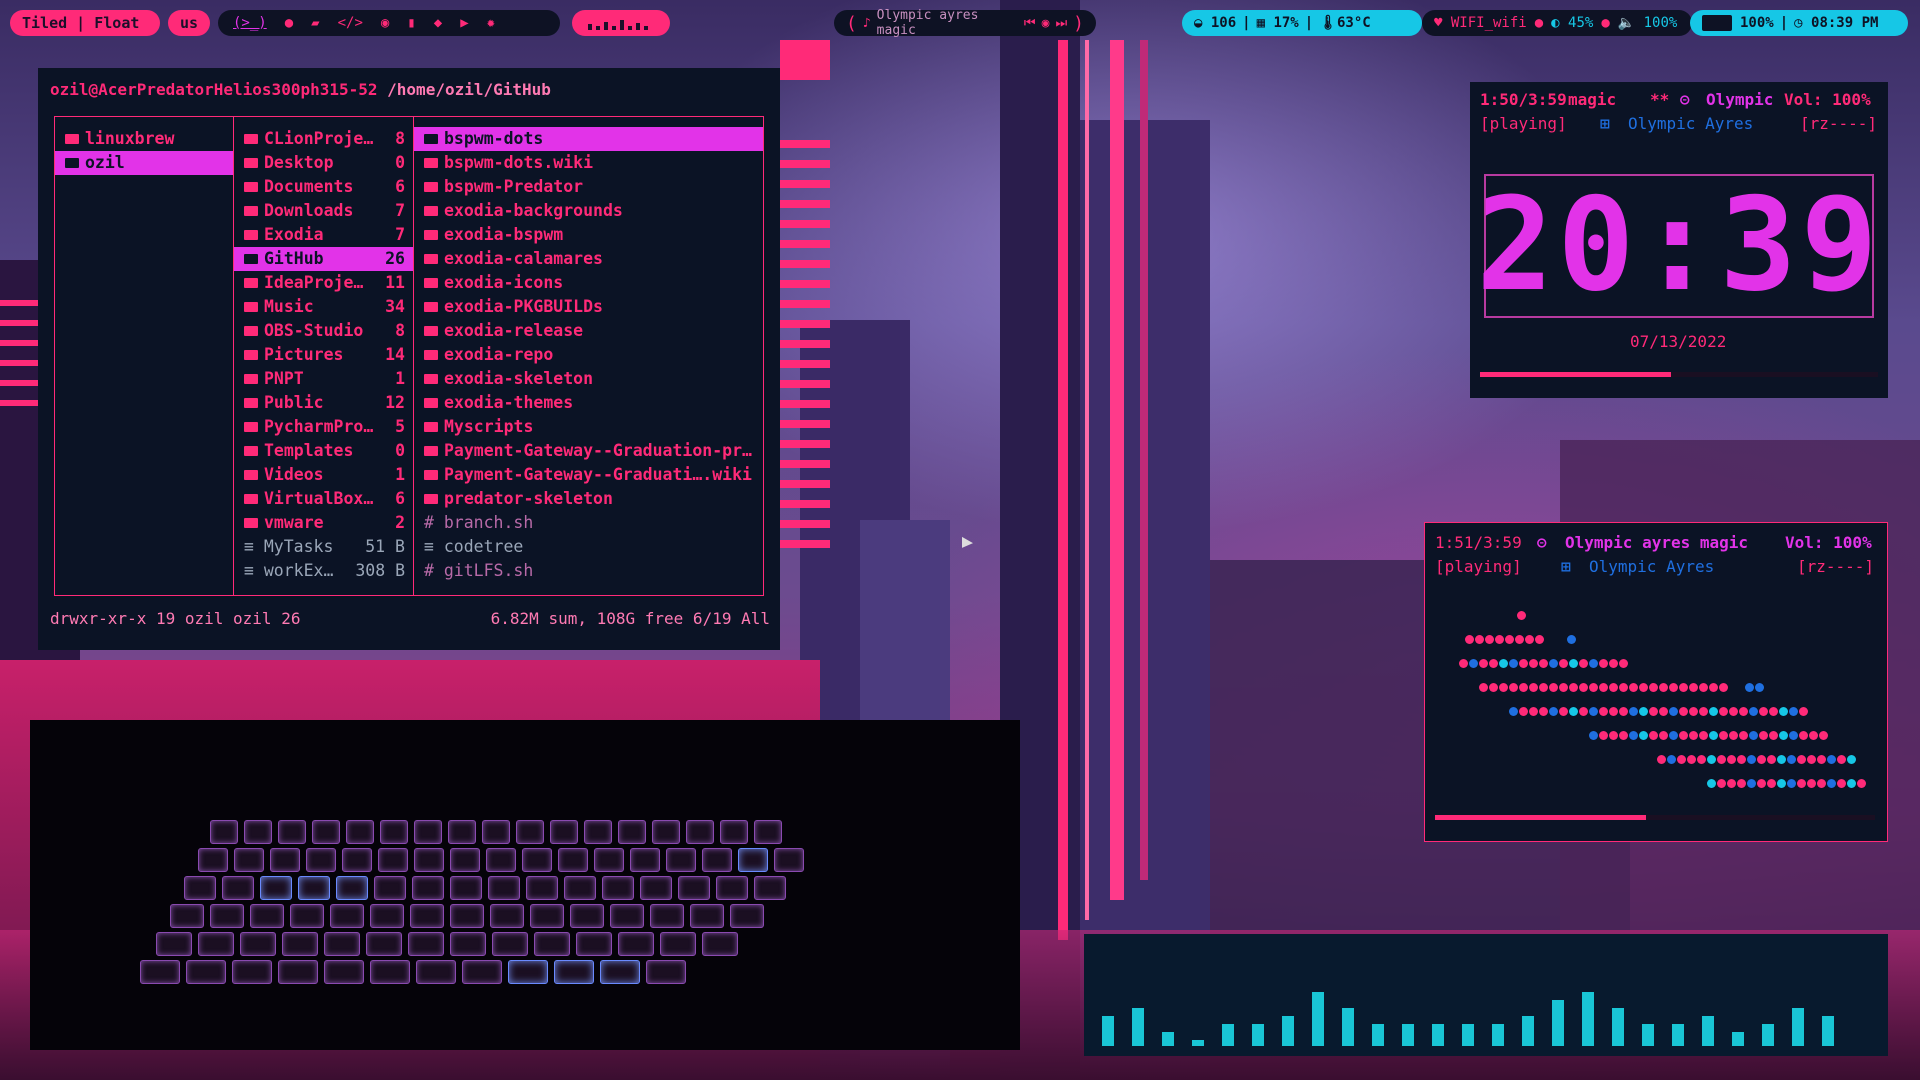 The width and height of the screenshot is (1920, 1080). I want to click on chat-icon: ◆, so click(438, 23).